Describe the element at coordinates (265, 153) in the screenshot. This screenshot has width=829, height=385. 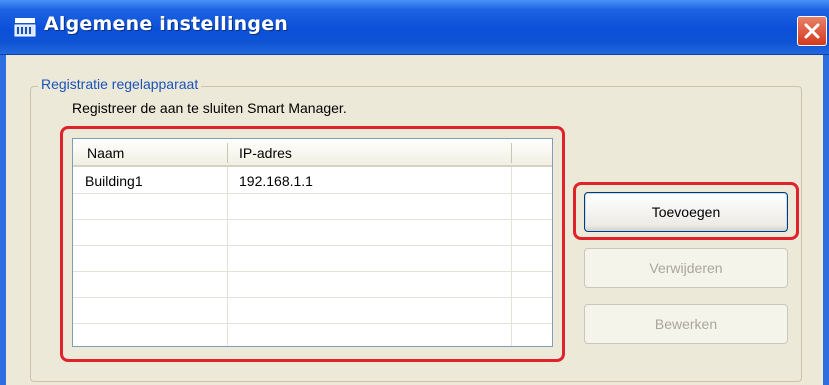
I see `column-header-ip: IP-adres` at that location.